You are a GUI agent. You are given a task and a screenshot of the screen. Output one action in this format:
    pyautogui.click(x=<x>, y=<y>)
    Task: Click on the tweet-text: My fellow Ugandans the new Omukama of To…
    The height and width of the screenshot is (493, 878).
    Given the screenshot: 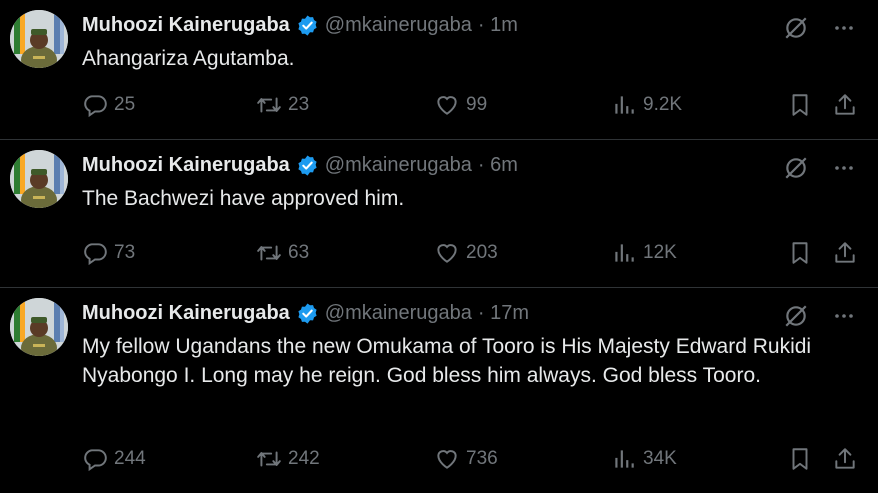 What is the action you would take?
    pyautogui.click(x=447, y=361)
    